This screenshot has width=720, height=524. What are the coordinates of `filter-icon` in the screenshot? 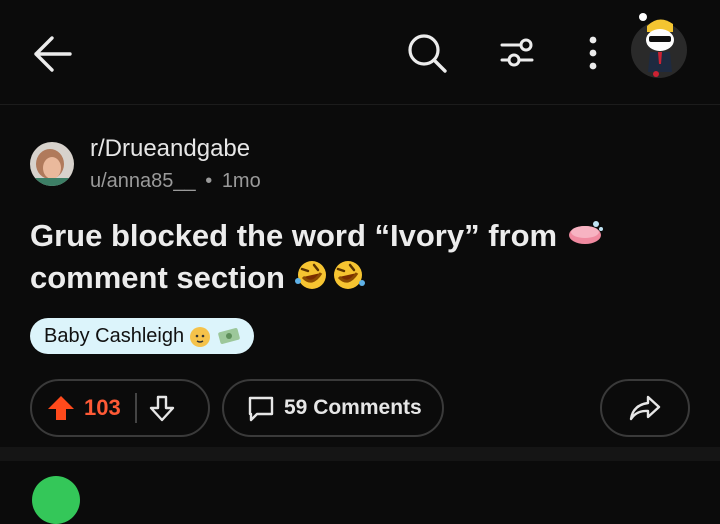 It's located at (517, 52).